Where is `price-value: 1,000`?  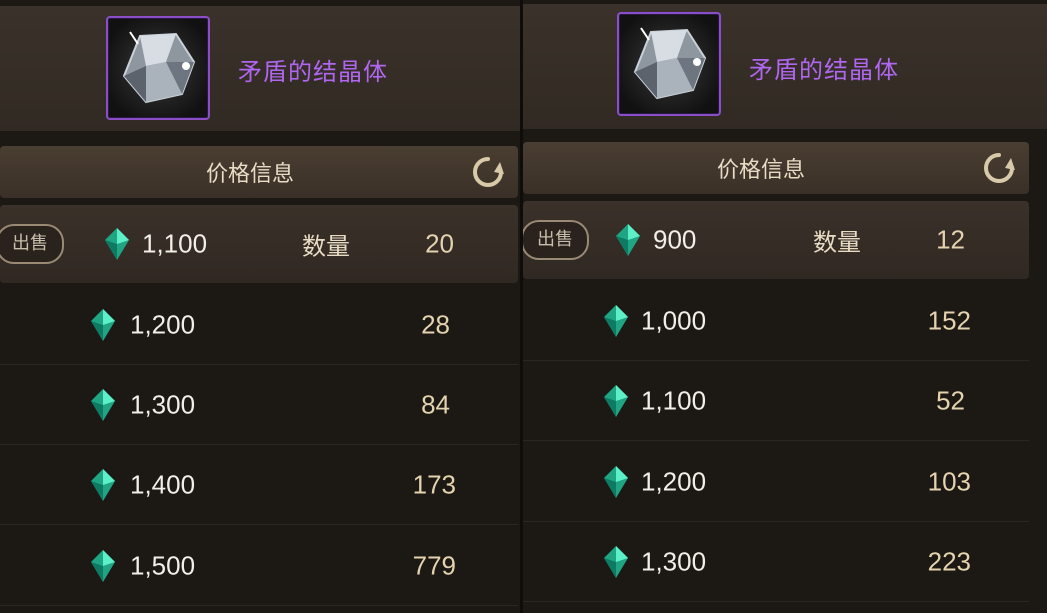 price-value: 1,000 is located at coordinates (674, 320).